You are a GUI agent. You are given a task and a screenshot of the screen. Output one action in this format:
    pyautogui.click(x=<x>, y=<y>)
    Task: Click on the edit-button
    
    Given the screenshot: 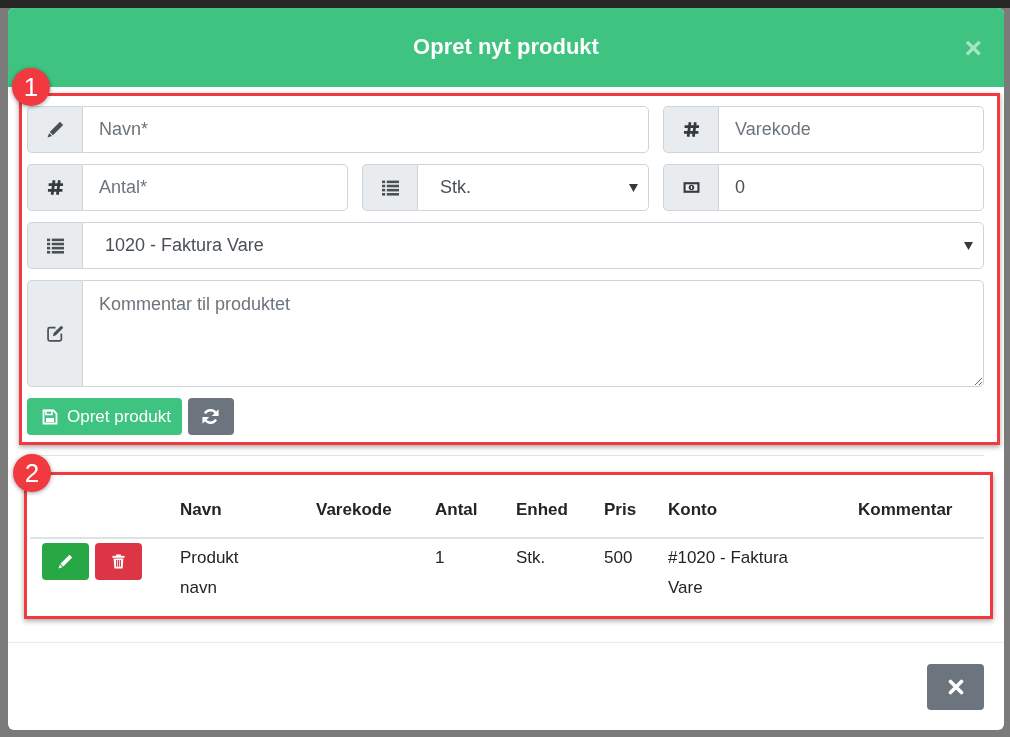 What is the action you would take?
    pyautogui.click(x=65, y=561)
    